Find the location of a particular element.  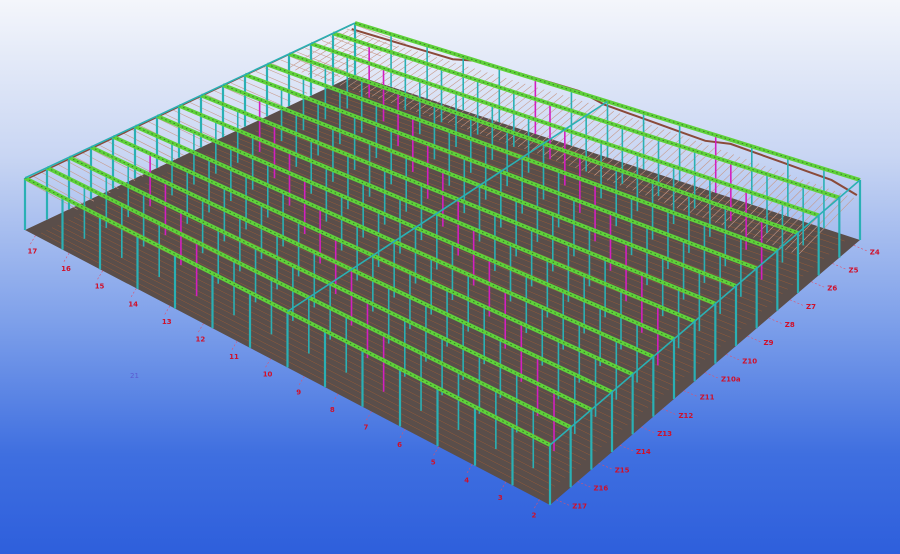

grid-label-right: Z15 is located at coordinates (622, 470).